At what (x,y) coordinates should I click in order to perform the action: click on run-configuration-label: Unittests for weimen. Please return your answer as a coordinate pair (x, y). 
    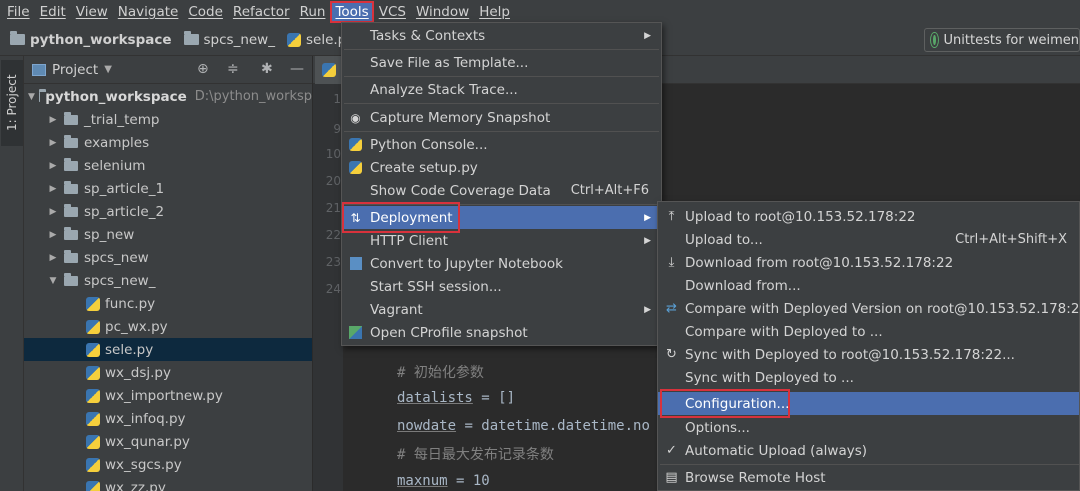
    Looking at the image, I should click on (1011, 40).